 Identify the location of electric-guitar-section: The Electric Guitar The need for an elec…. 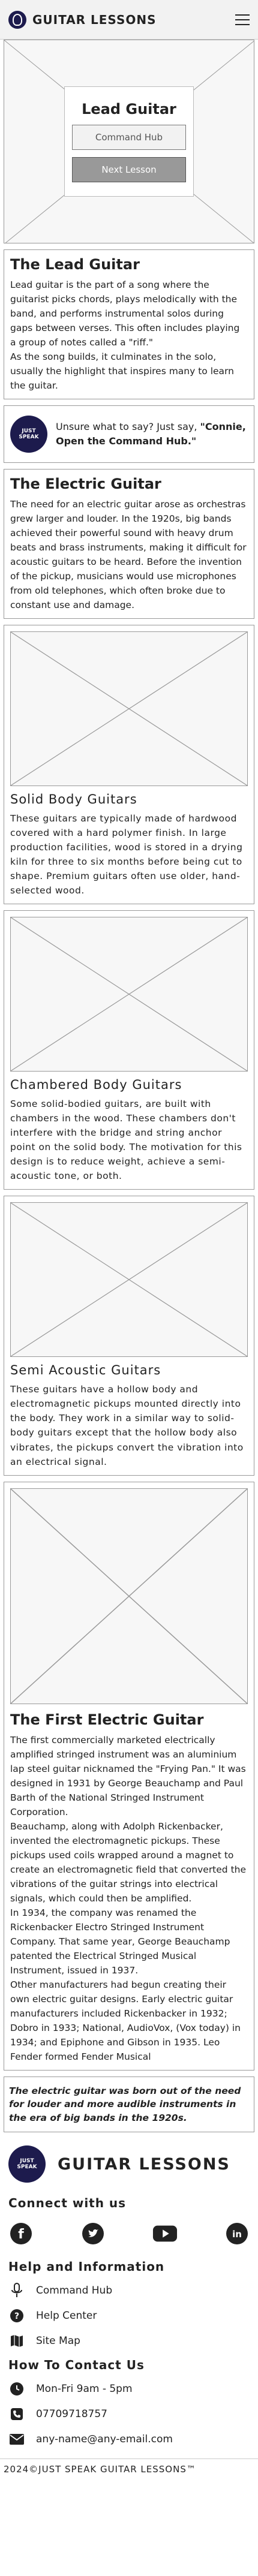
(129, 544).